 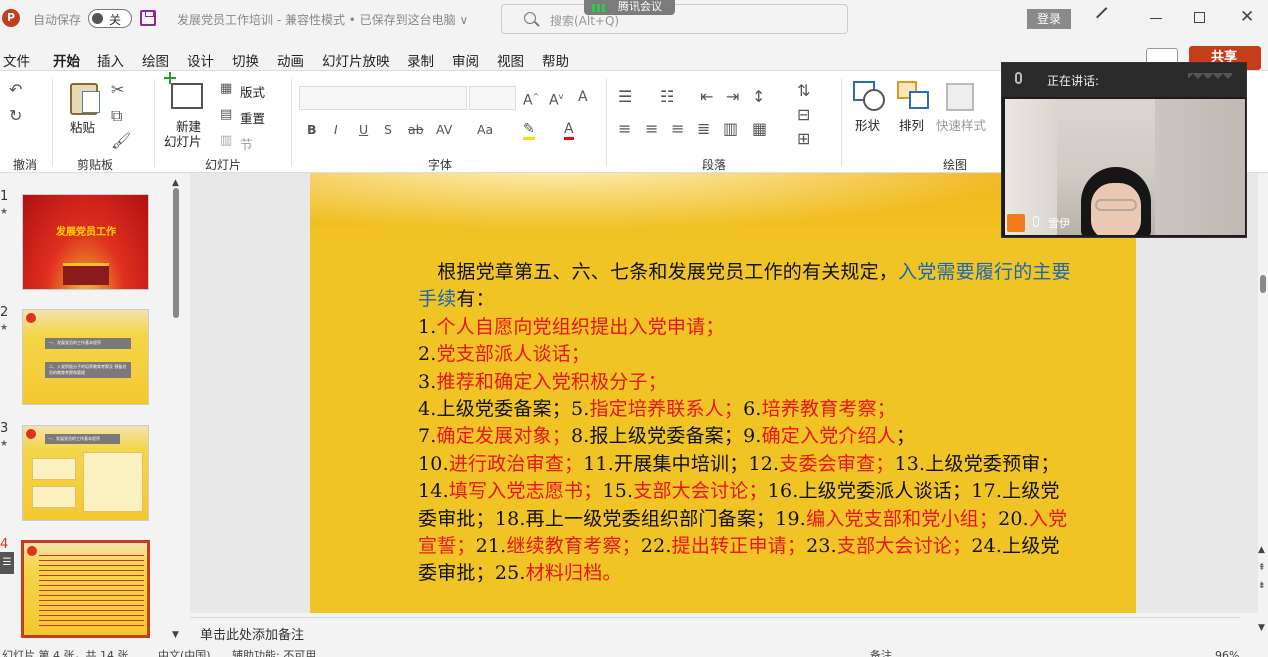 I want to click on participant-name: 雪伊, so click(x=1059, y=223).